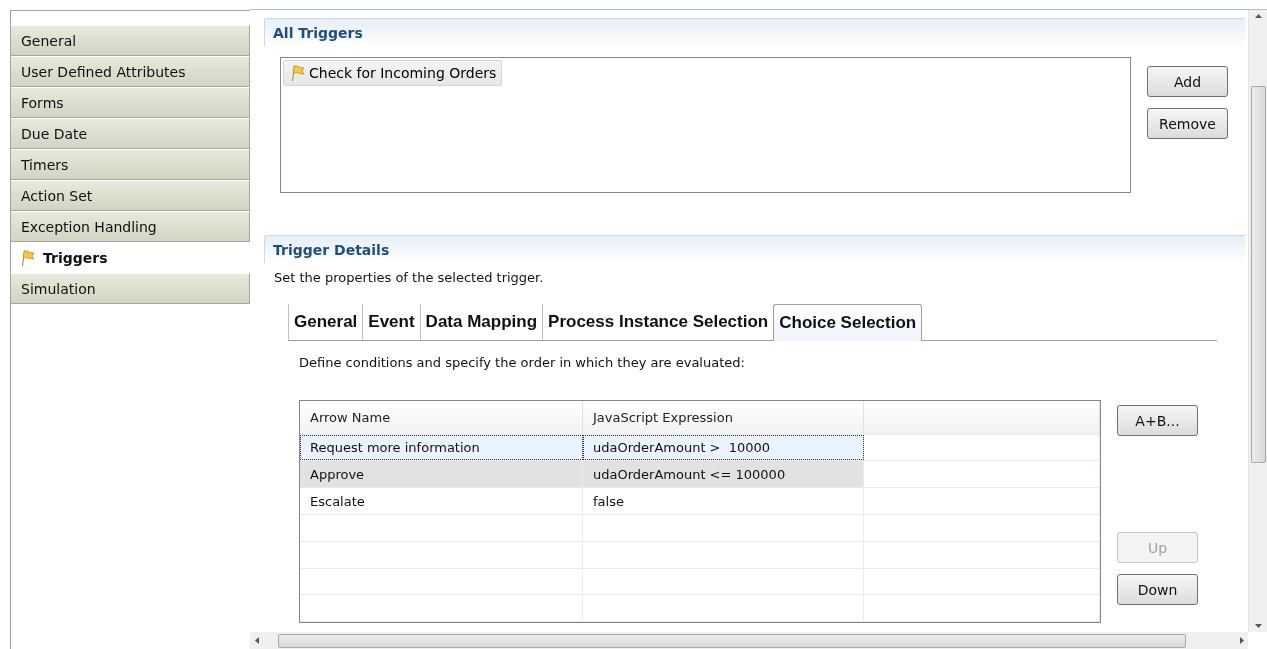 The width and height of the screenshot is (1267, 649). Describe the element at coordinates (130, 164) in the screenshot. I see `sidebar-item: Timers` at that location.